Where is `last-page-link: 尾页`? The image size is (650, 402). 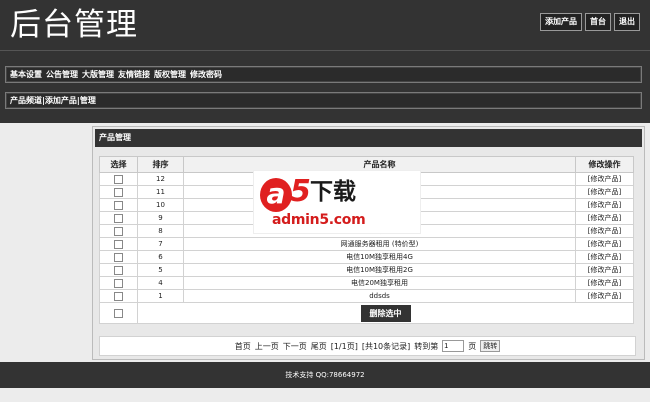 last-page-link: 尾页 is located at coordinates (319, 346).